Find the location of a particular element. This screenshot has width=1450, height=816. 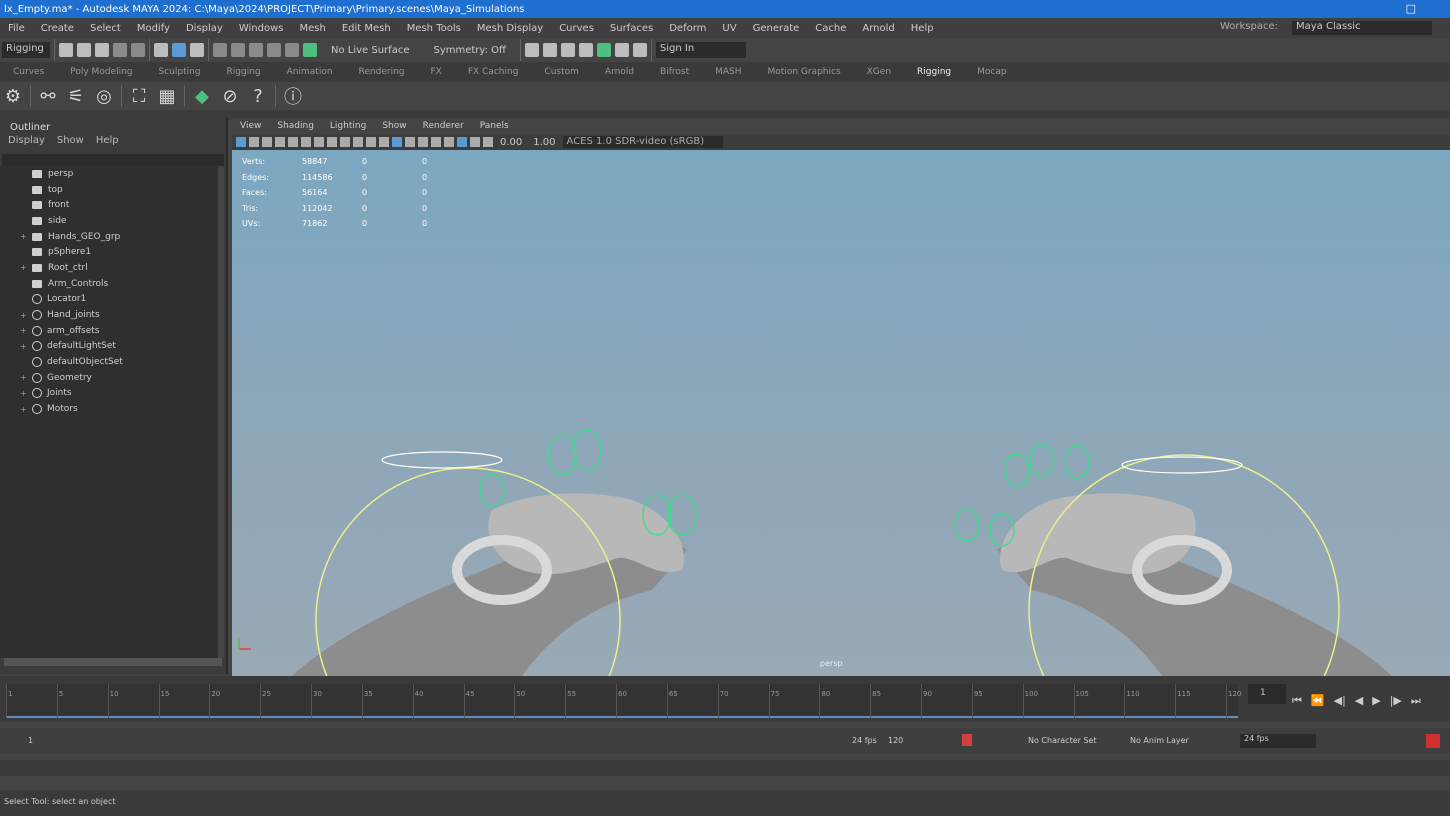

select-hierarchy-icon is located at coordinates (161, 50).